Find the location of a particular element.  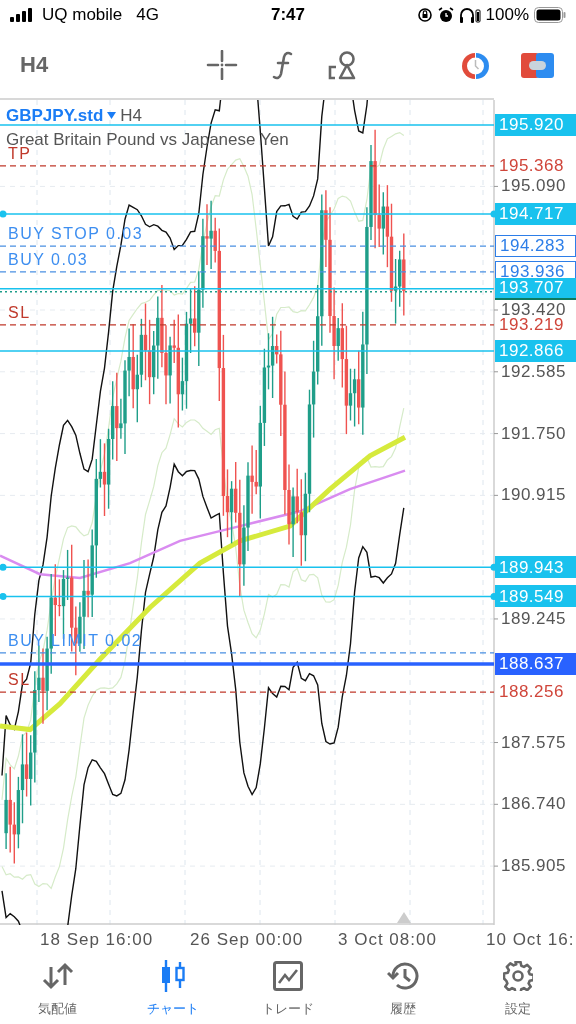

tab-bar-item: 気配値 is located at coordinates (58, 989).